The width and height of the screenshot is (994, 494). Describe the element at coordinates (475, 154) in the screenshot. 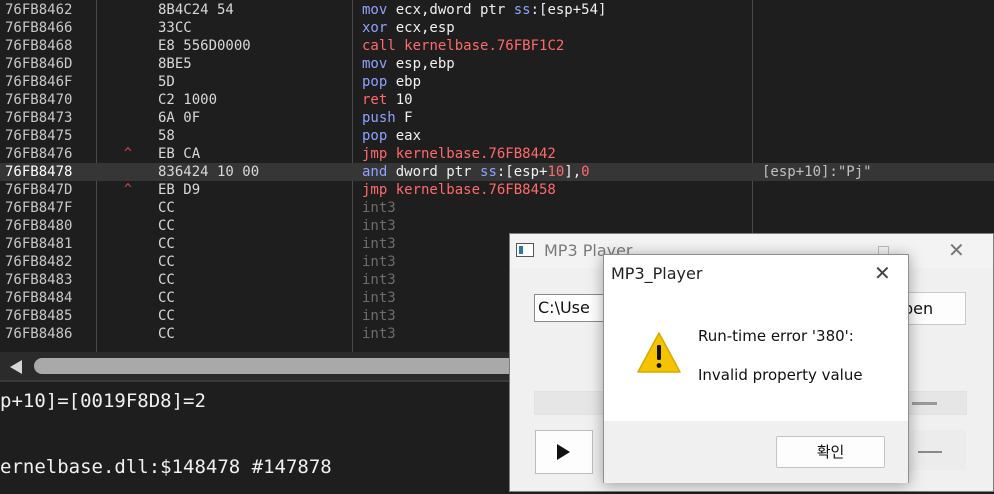

I see `instruction-token: kernelbase.76FB8442` at that location.